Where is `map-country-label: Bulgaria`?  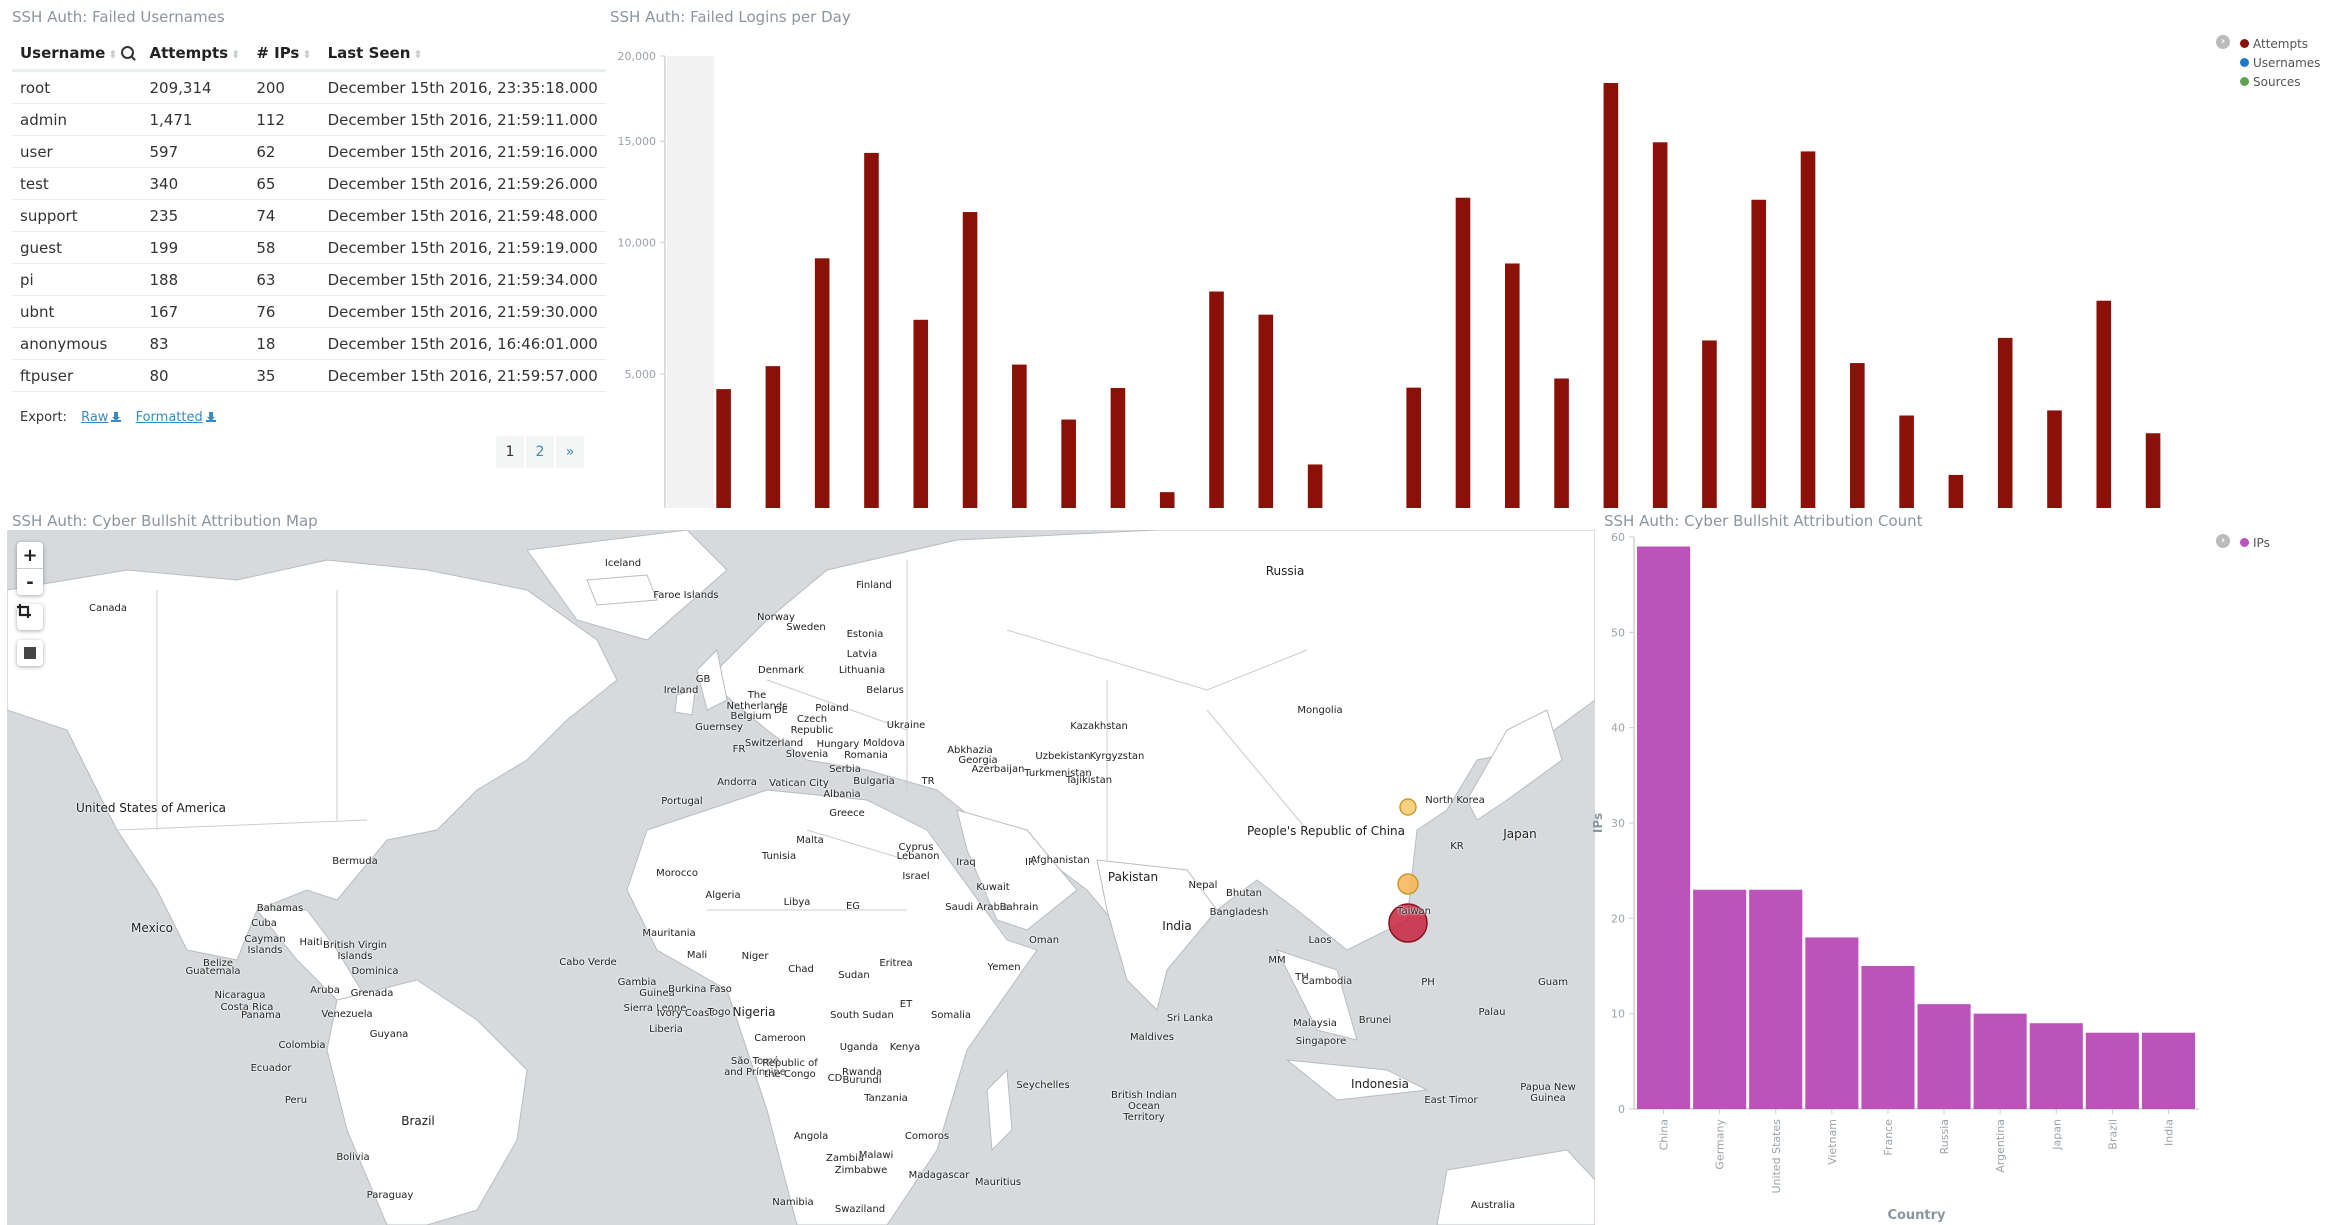 map-country-label: Bulgaria is located at coordinates (874, 781).